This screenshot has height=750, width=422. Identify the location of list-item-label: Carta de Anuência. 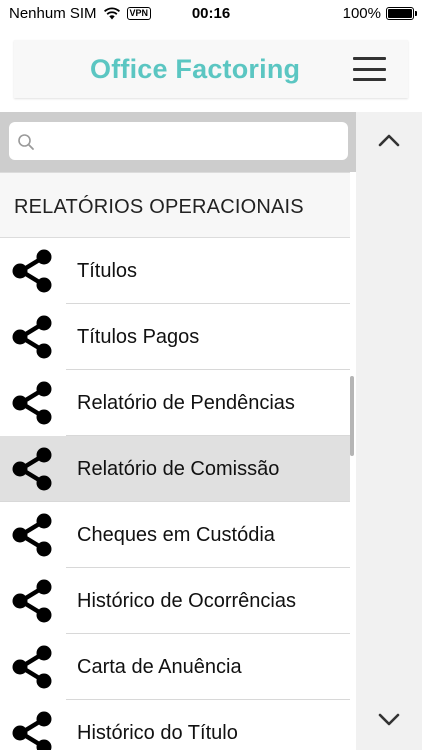
(159, 667).